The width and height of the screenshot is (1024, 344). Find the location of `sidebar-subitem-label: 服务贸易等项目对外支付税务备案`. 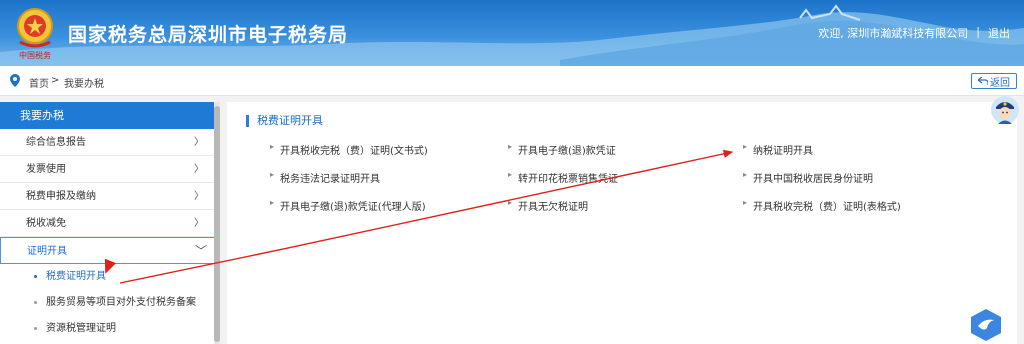

sidebar-subitem-label: 服务贸易等项目对外支付税务备案 is located at coordinates (121, 302).